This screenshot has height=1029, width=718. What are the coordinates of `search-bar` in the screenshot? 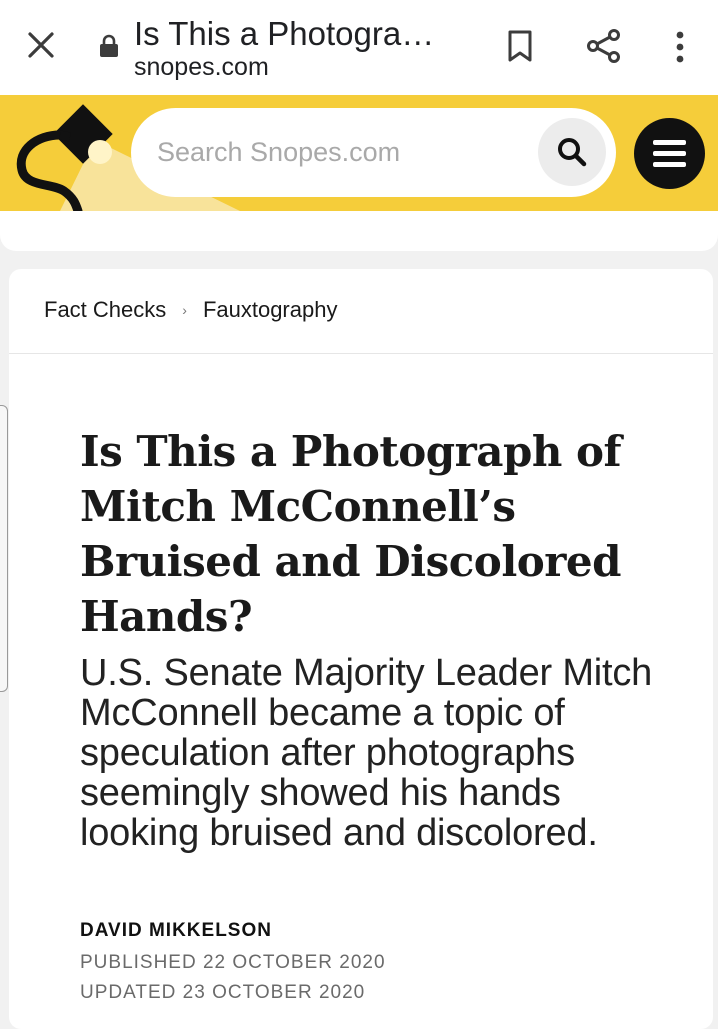 It's located at (373, 152).